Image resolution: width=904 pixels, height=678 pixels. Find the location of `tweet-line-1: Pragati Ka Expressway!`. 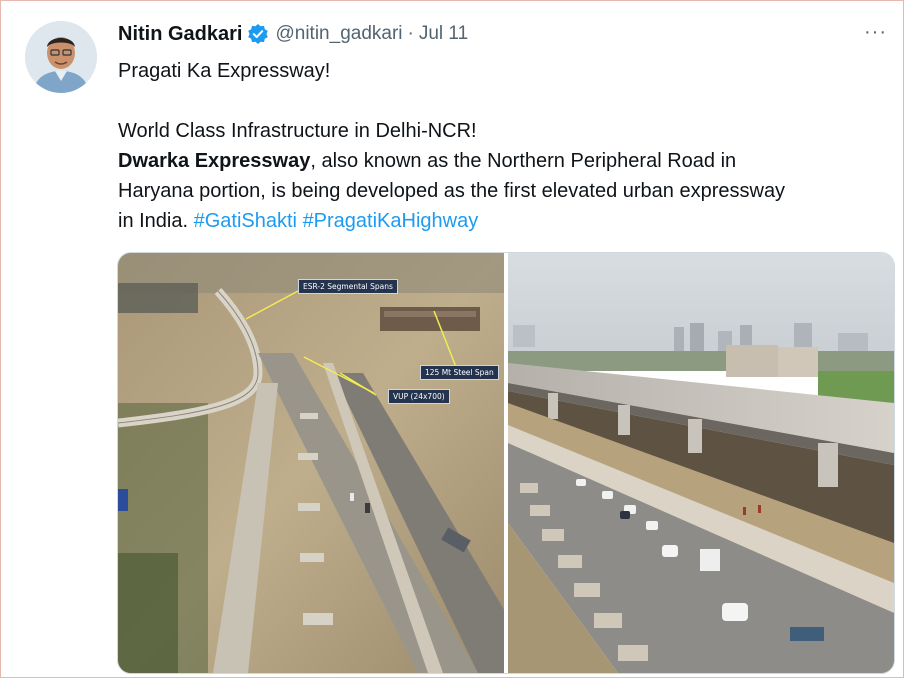

tweet-line-1: Pragati Ka Expressway! is located at coordinates (224, 71).